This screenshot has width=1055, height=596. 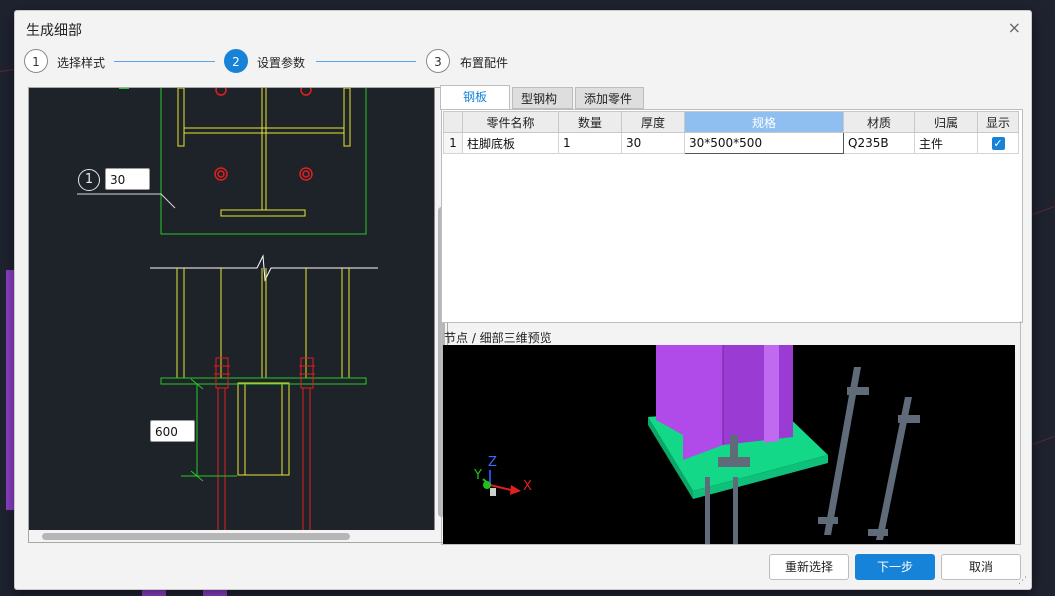 I want to click on background-column, so click(x=10, y=390).